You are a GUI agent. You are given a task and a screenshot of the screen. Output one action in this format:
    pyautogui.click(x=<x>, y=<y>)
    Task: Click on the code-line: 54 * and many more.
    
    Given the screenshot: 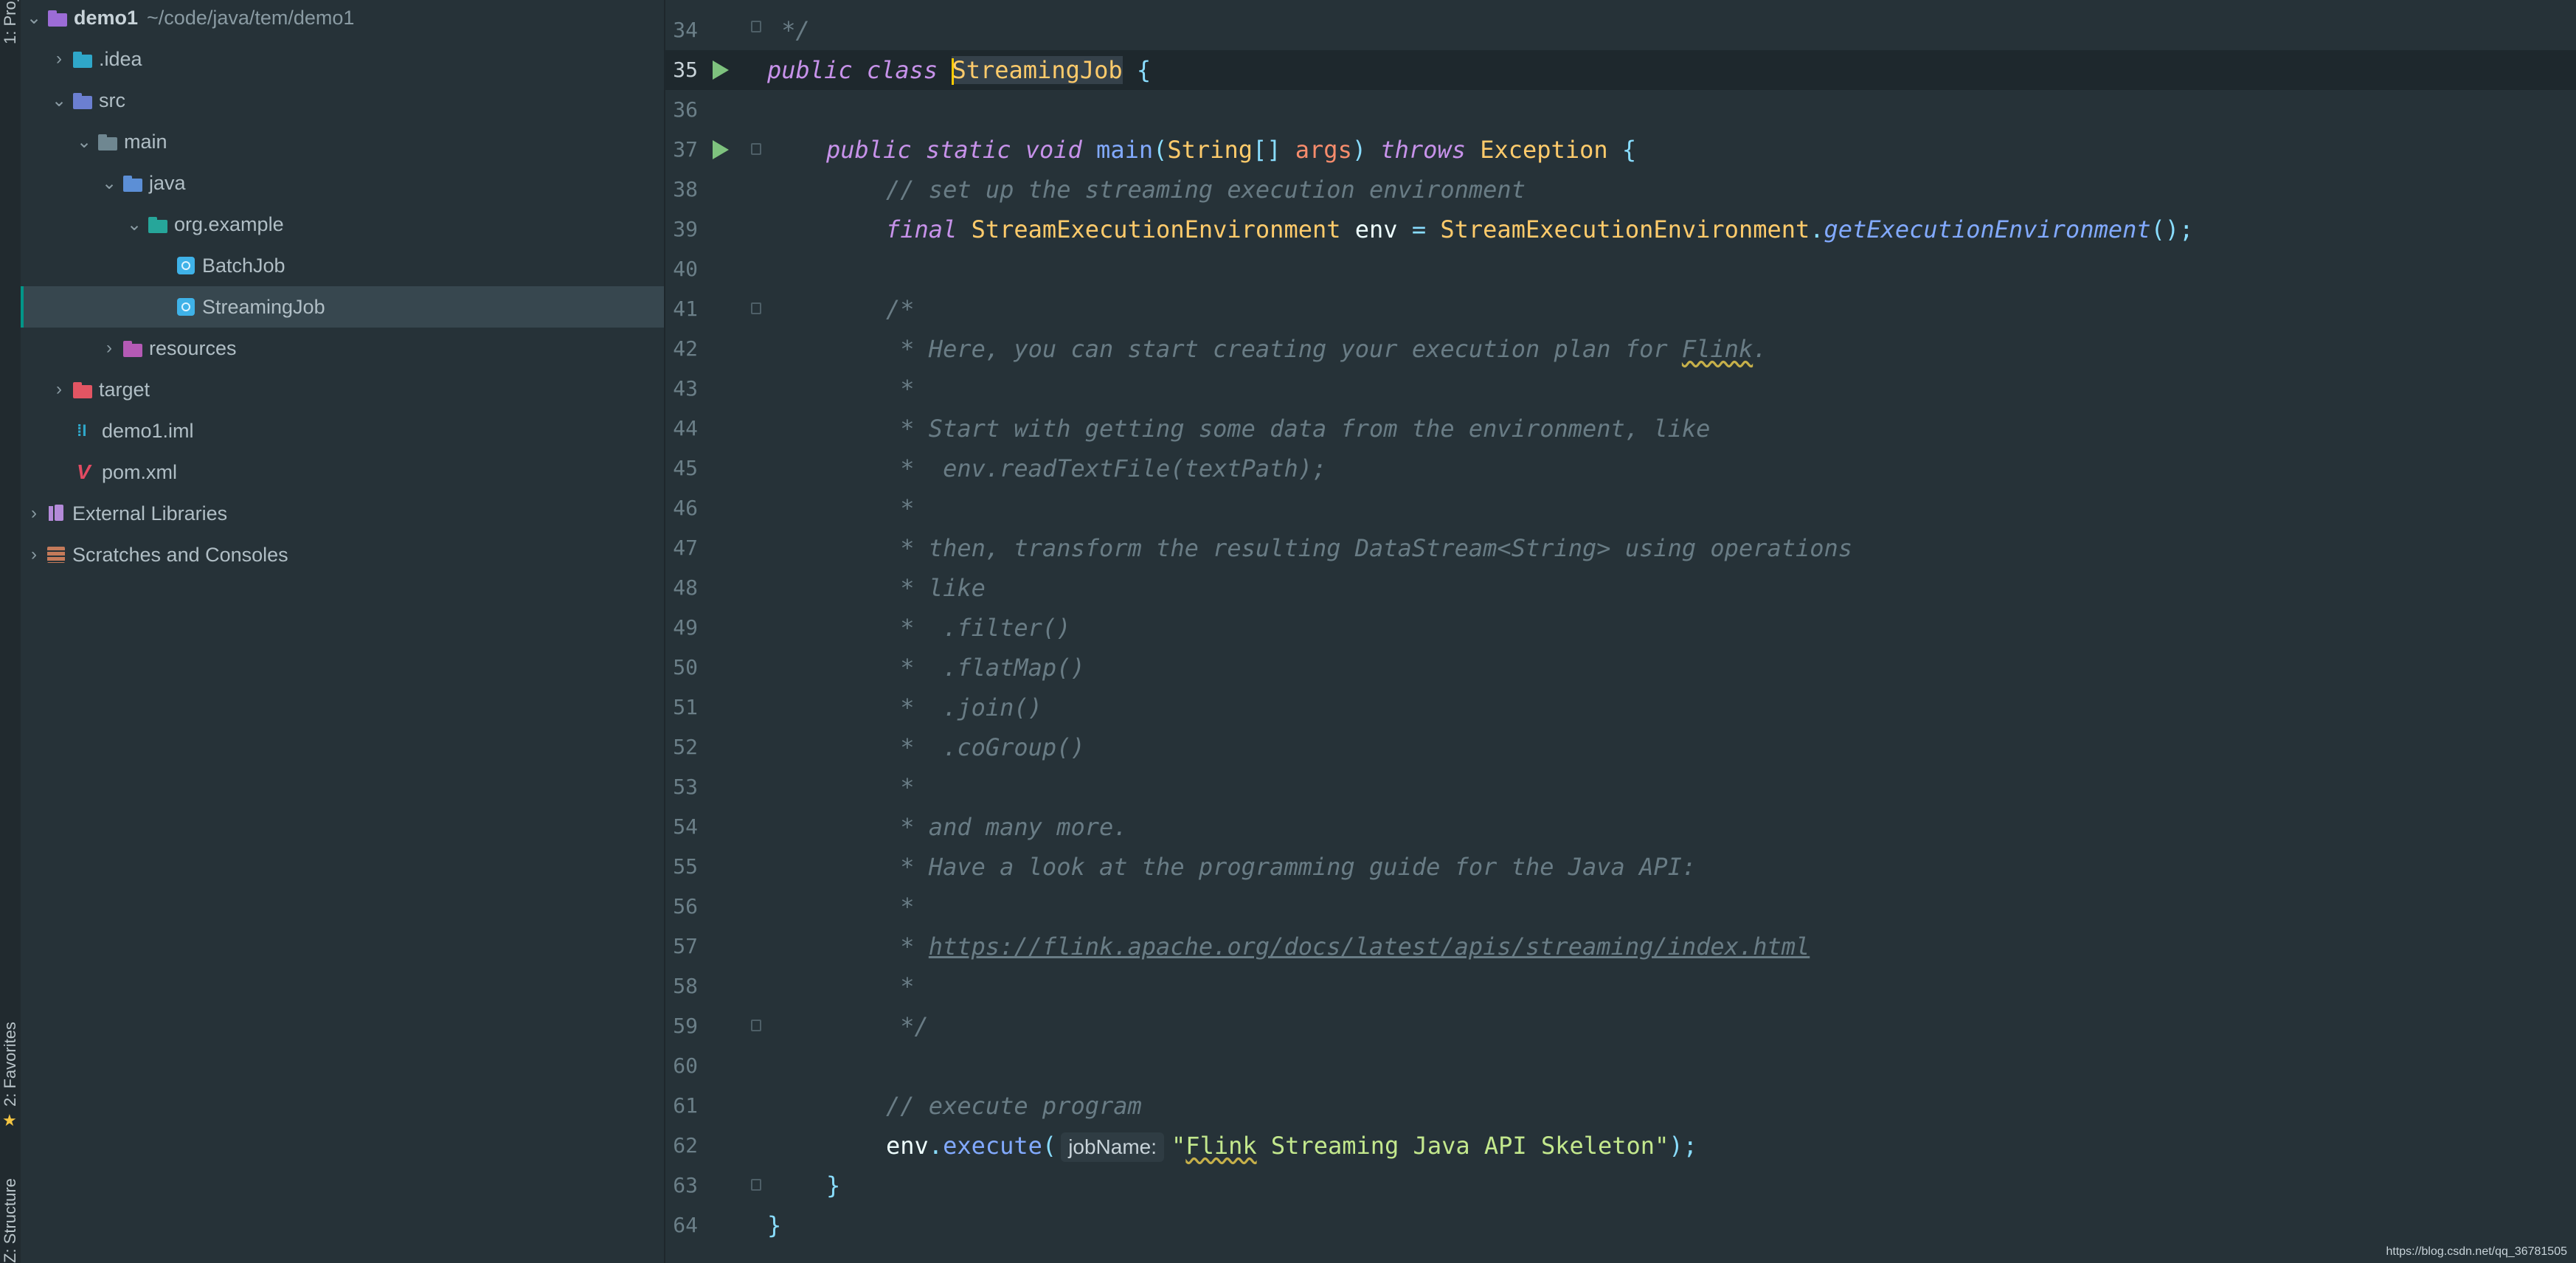 What is the action you would take?
    pyautogui.click(x=1621, y=827)
    